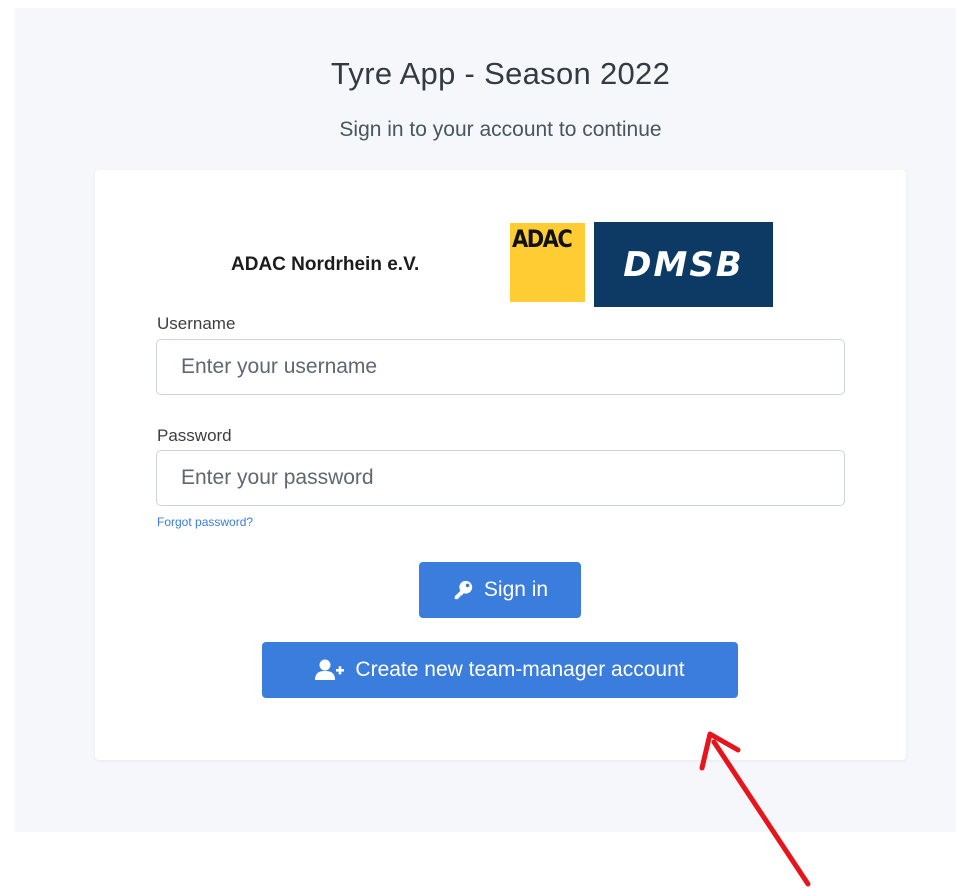 This screenshot has height=888, width=956. Describe the element at coordinates (196, 323) in the screenshot. I see `username-label: Username` at that location.